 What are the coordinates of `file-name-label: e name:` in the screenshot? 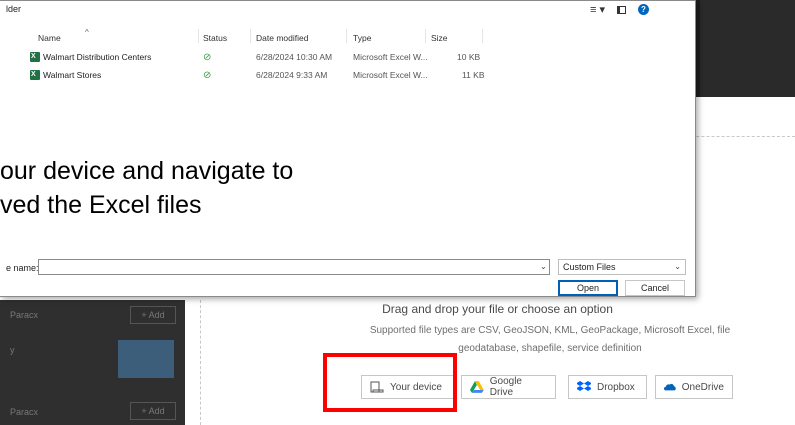 It's located at (22, 268).